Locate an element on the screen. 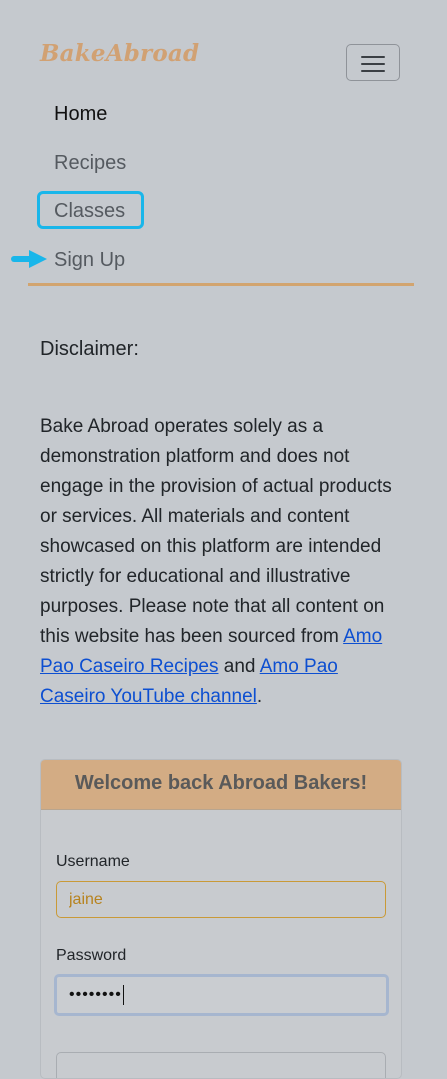 The image size is (447, 1079). disclaimer-end: . is located at coordinates (259, 696).